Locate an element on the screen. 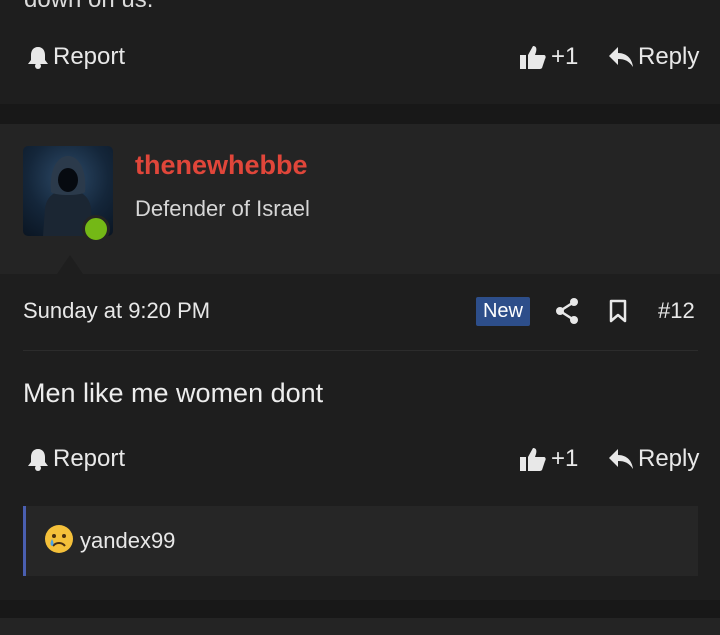  header-pointer is located at coordinates (70, 264).